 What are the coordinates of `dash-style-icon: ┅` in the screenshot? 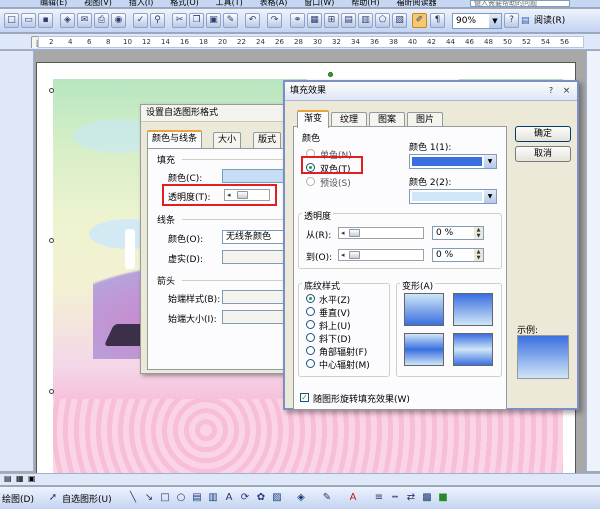 It's located at (395, 498).